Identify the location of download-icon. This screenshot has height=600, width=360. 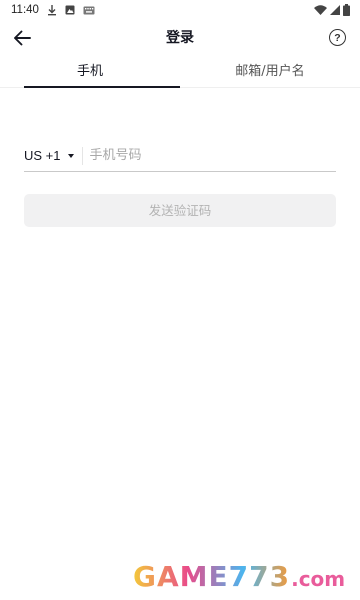
(52, 10).